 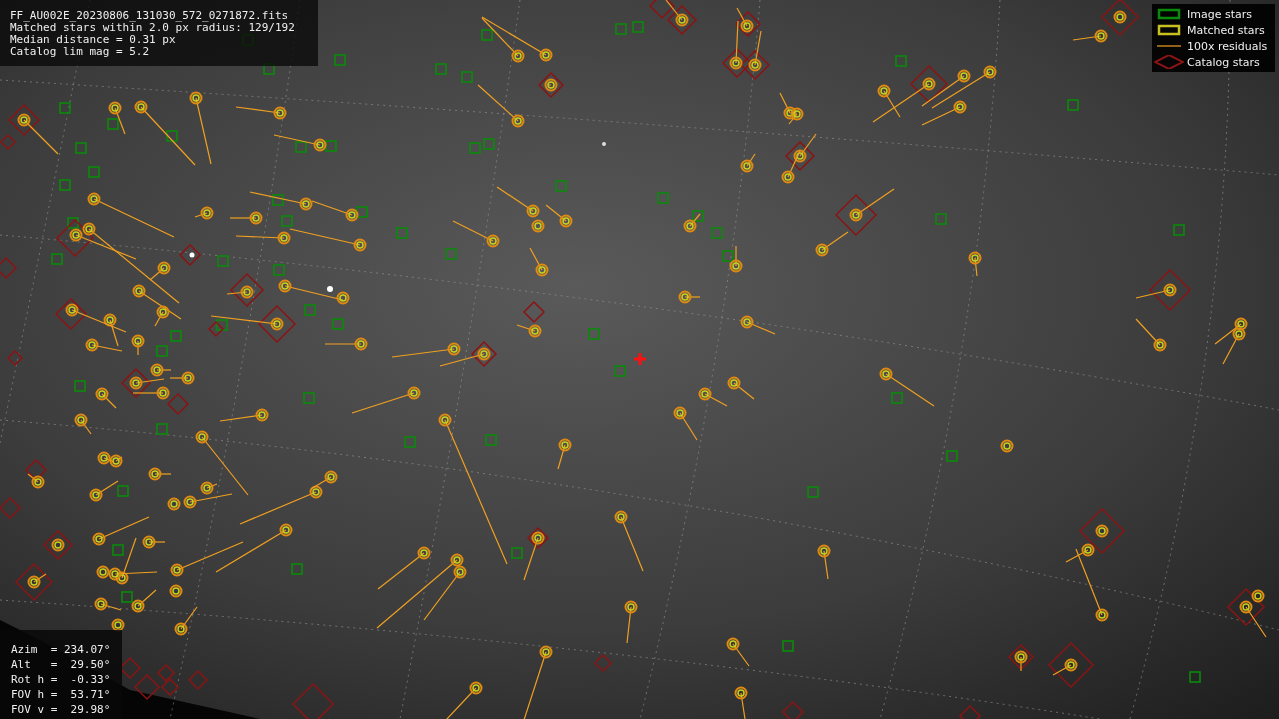 What do you see at coordinates (1169, 62) in the screenshot?
I see `diamond-icon` at bounding box center [1169, 62].